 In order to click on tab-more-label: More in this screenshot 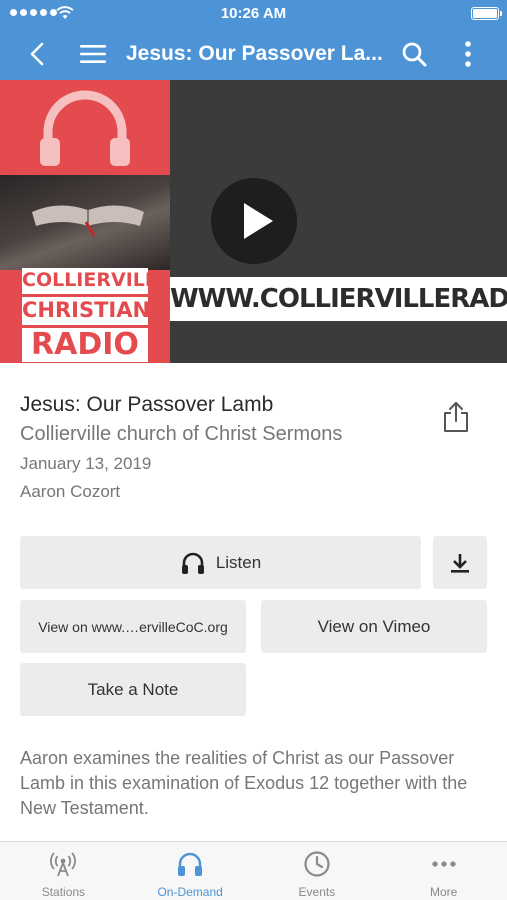, I will do `click(443, 892)`.